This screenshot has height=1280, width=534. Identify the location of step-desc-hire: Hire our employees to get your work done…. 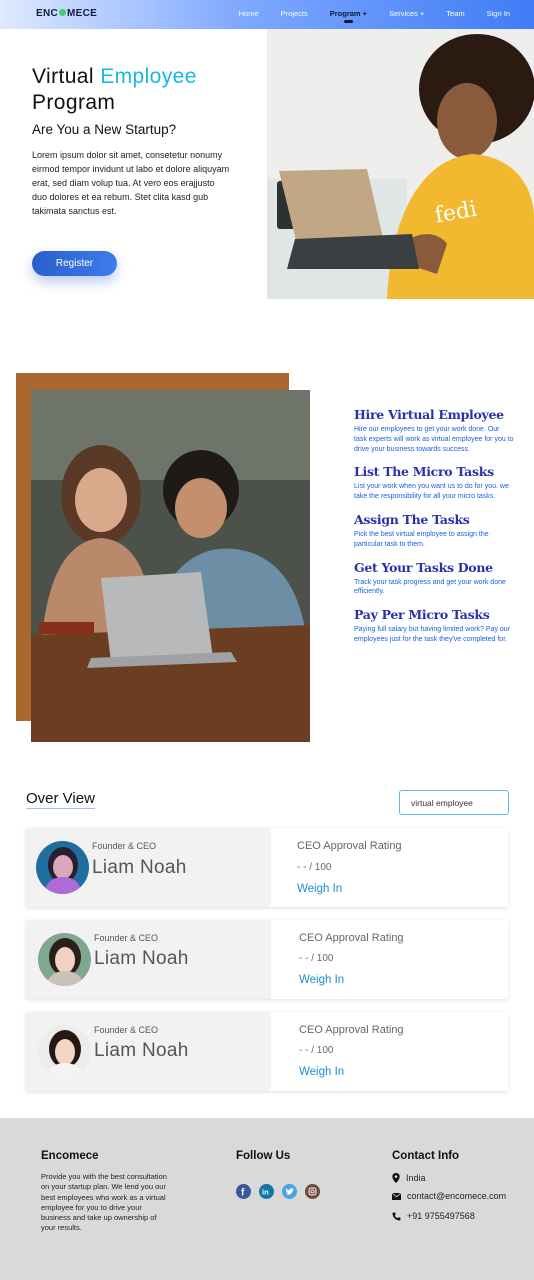
(434, 439).